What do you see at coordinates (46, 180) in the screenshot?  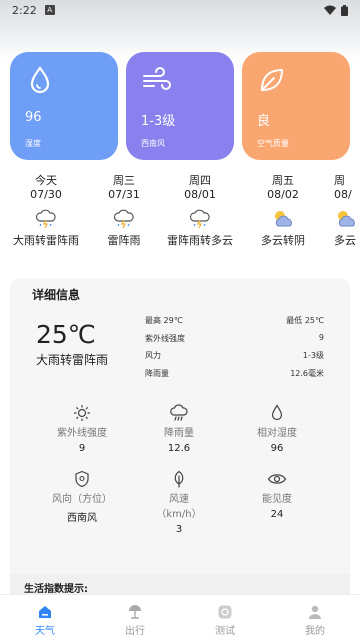 I see `forecast-day-name: 今天` at bounding box center [46, 180].